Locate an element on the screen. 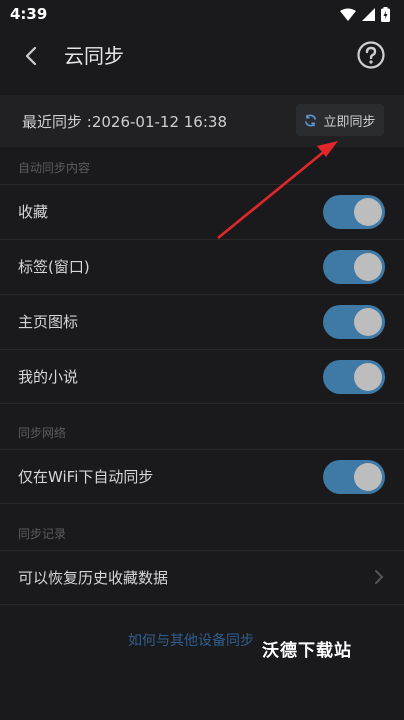 The width and height of the screenshot is (404, 720). refresh-icon is located at coordinates (311, 120).